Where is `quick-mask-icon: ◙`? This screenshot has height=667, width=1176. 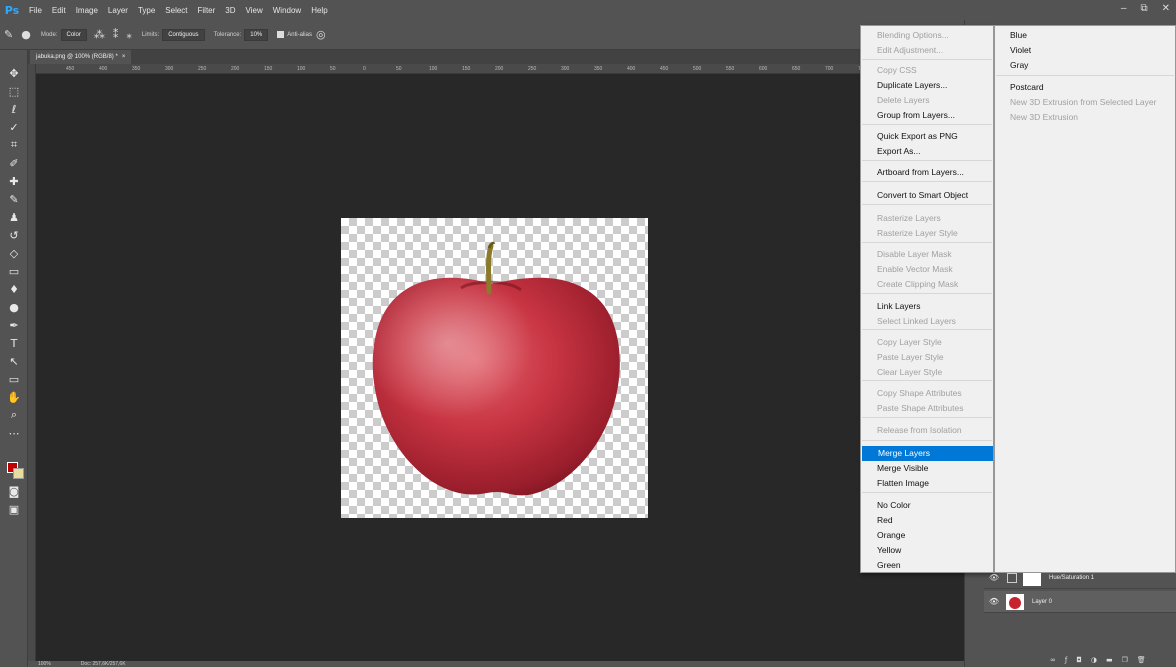
quick-mask-icon: ◙ is located at coordinates (14, 491).